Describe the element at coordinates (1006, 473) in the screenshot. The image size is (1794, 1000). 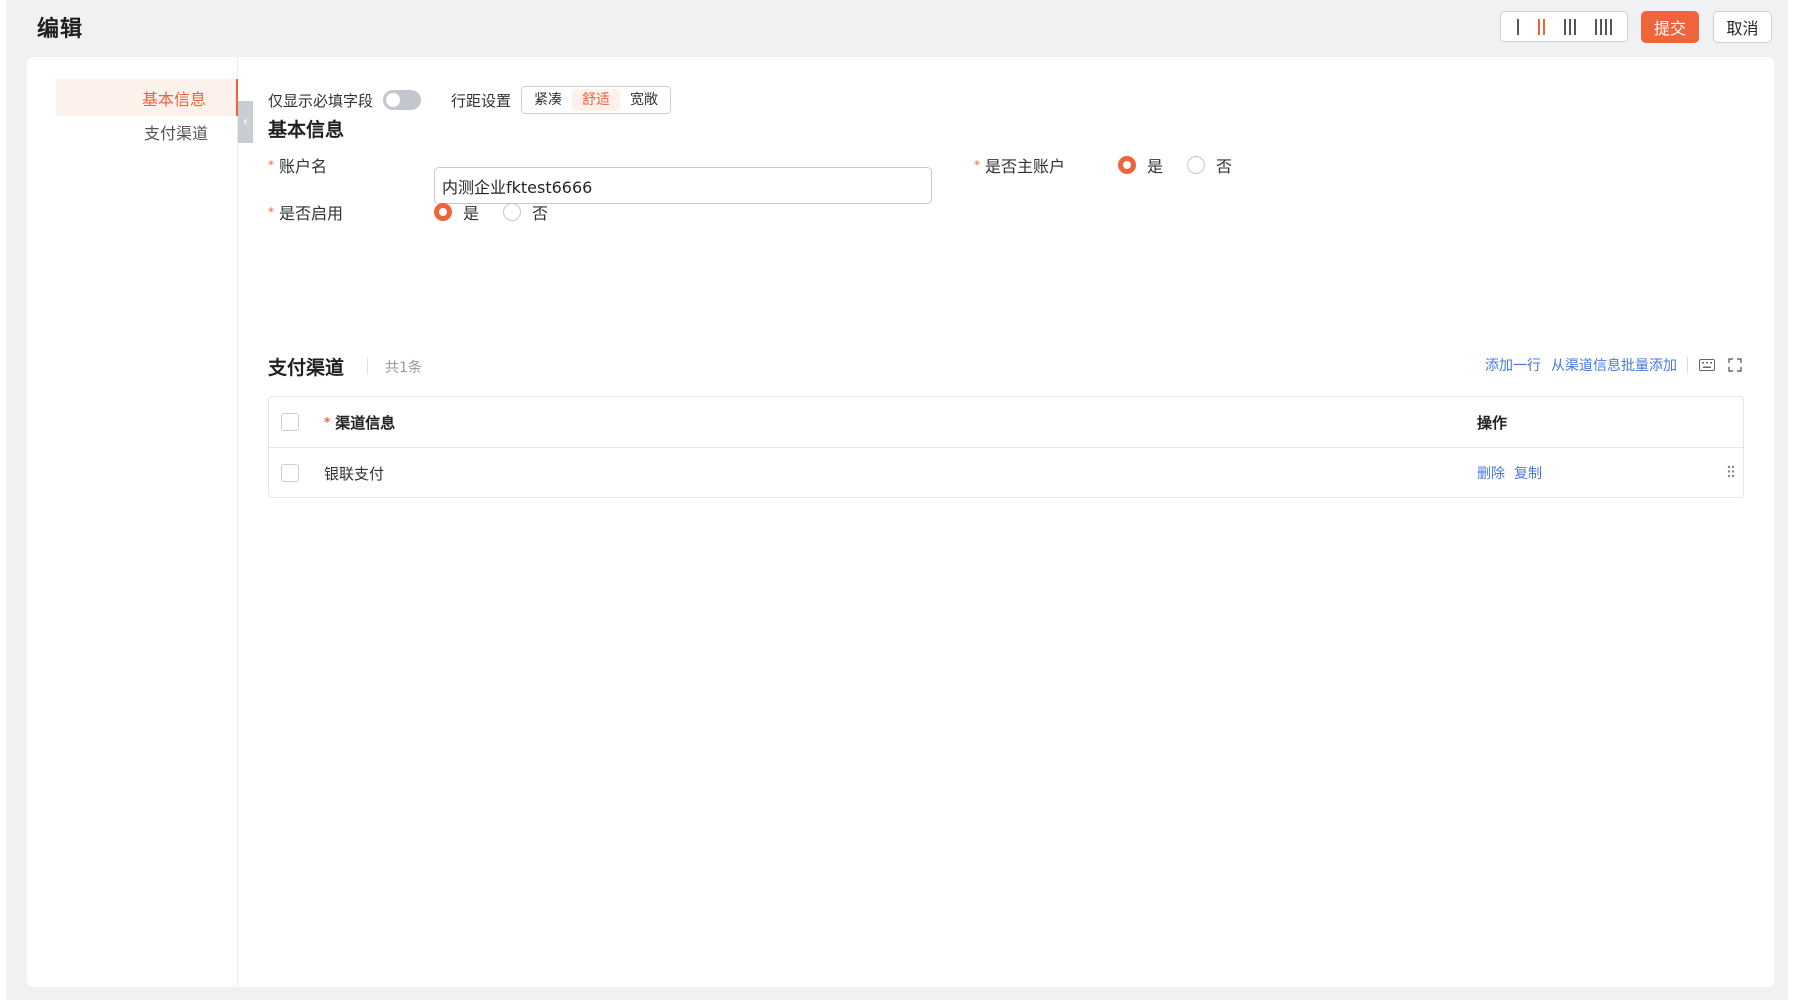
I see `table-row: 银联支付 删除 复制` at that location.